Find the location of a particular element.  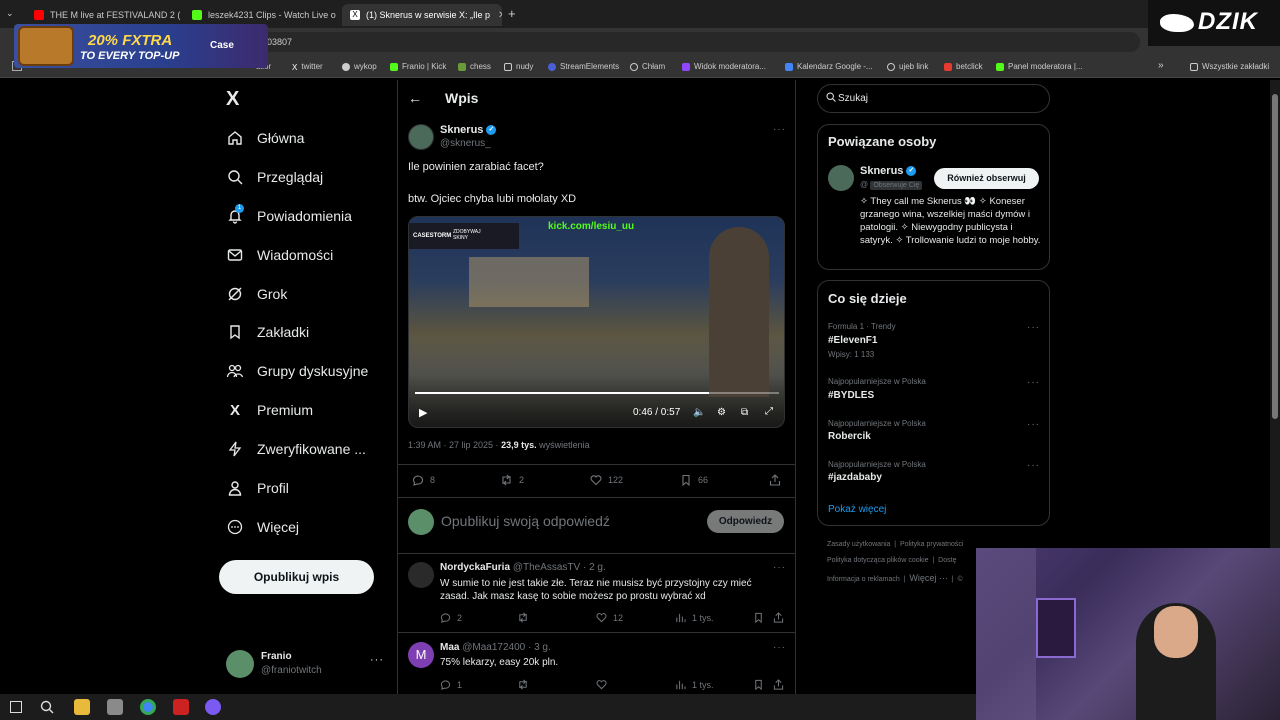

chevron-right-icon: » is located at coordinates (1161, 65).